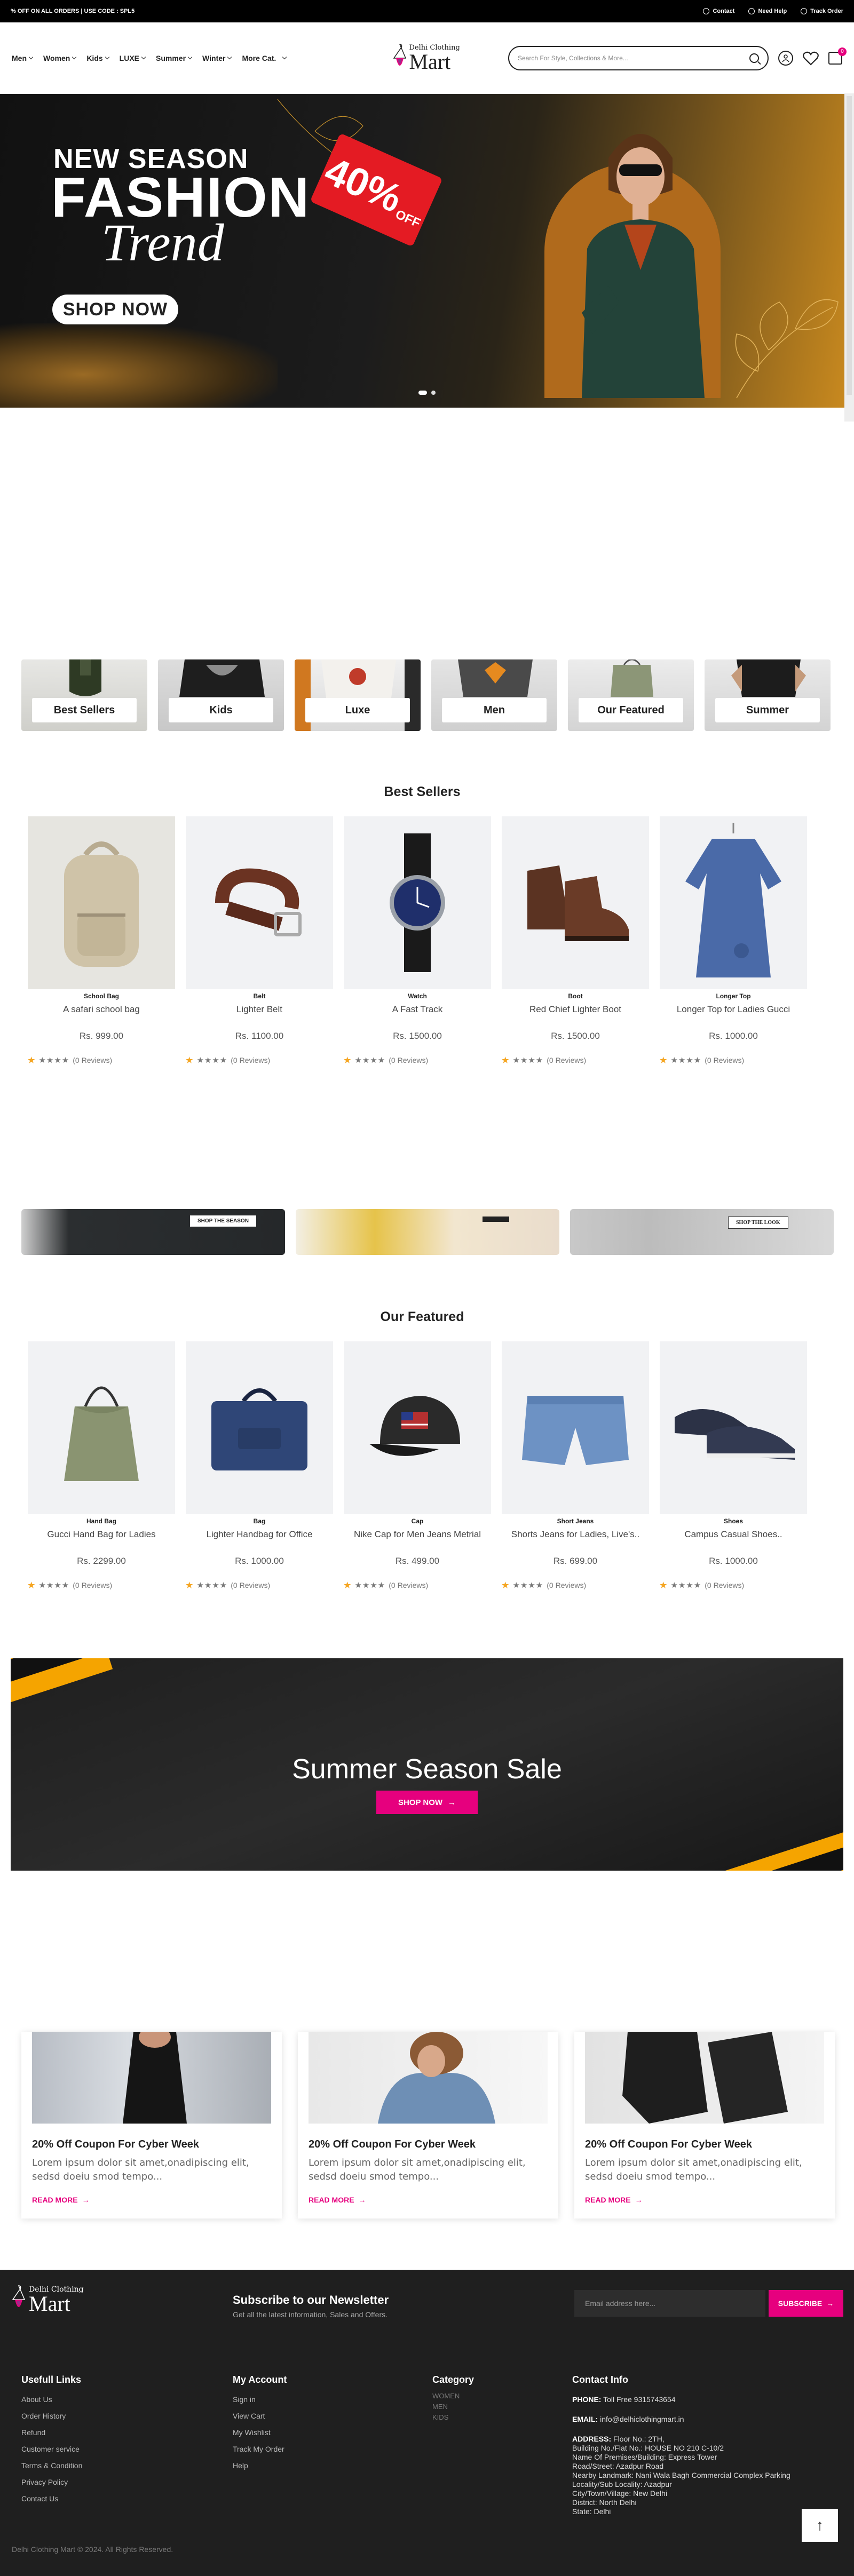  Describe the element at coordinates (822, 11) in the screenshot. I see `track-order-link: Track Order` at that location.